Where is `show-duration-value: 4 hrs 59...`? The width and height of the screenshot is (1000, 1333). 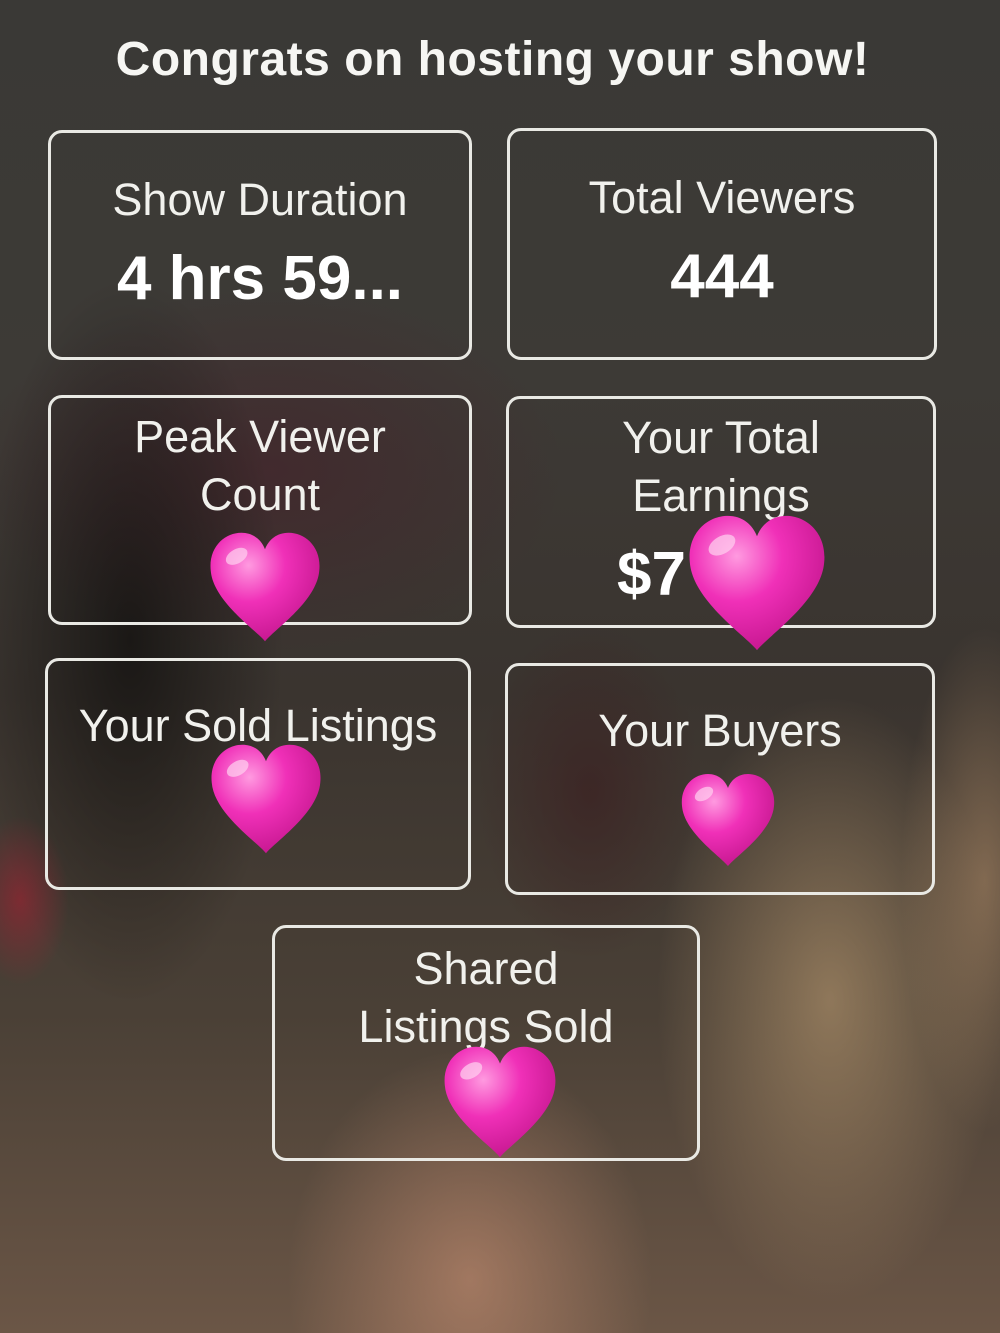
show-duration-value: 4 hrs 59... is located at coordinates (260, 278).